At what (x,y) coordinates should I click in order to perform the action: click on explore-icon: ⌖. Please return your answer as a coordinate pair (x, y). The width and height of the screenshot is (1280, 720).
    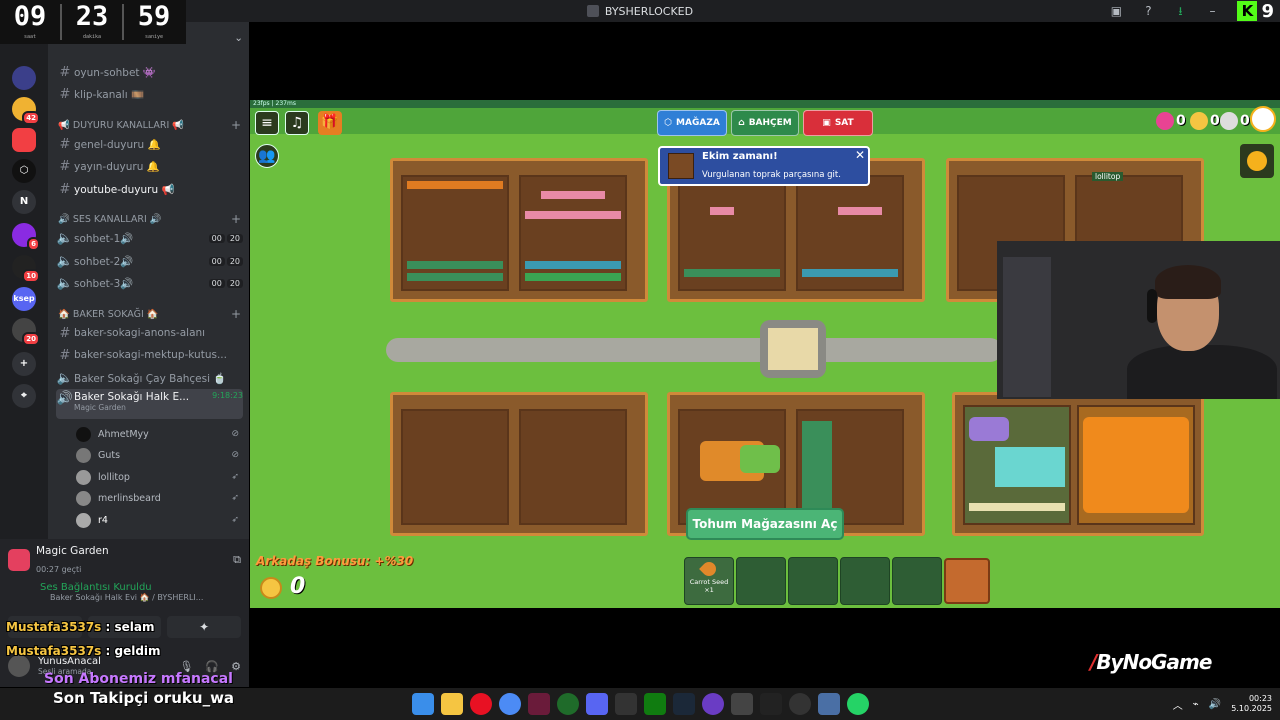
    Looking at the image, I should click on (24, 396).